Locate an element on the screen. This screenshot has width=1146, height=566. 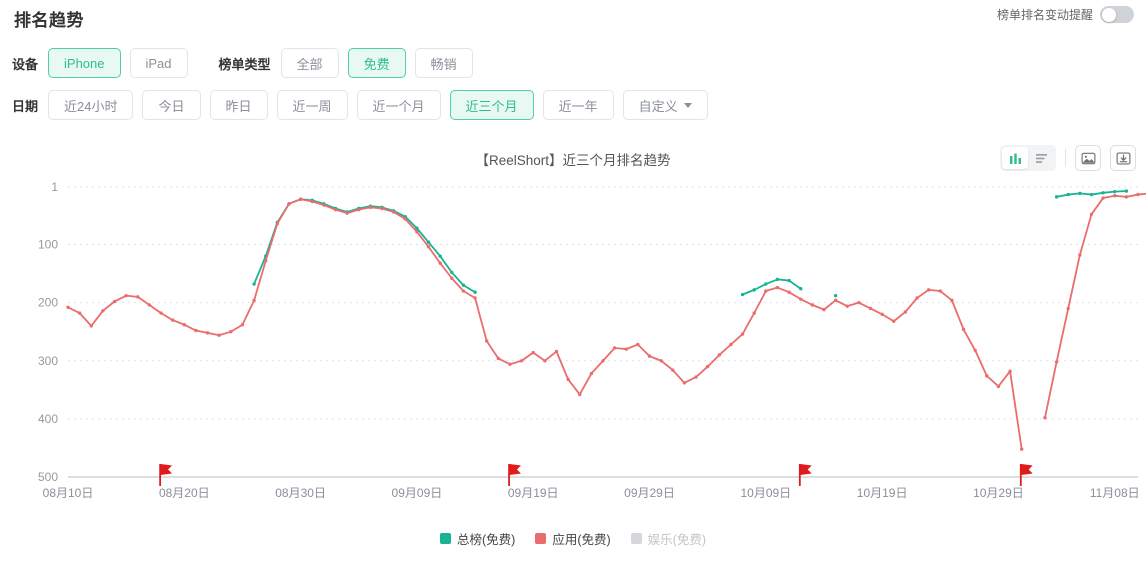
y-axis-tick-label: 500 is located at coordinates (48, 477).